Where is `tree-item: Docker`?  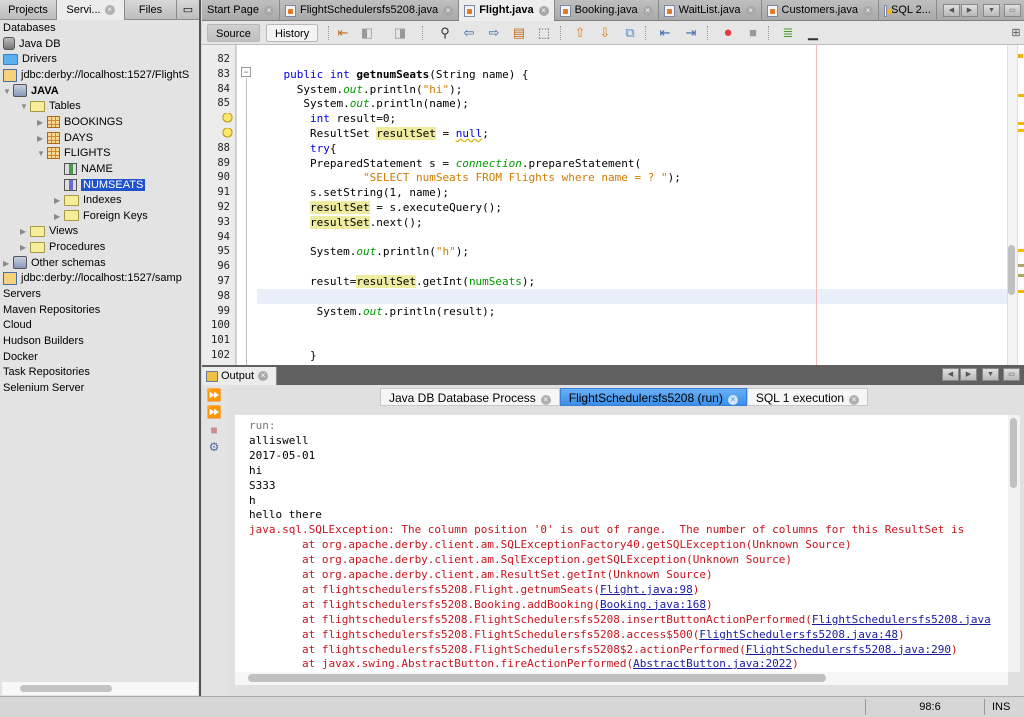
tree-item: Docker is located at coordinates (20, 357).